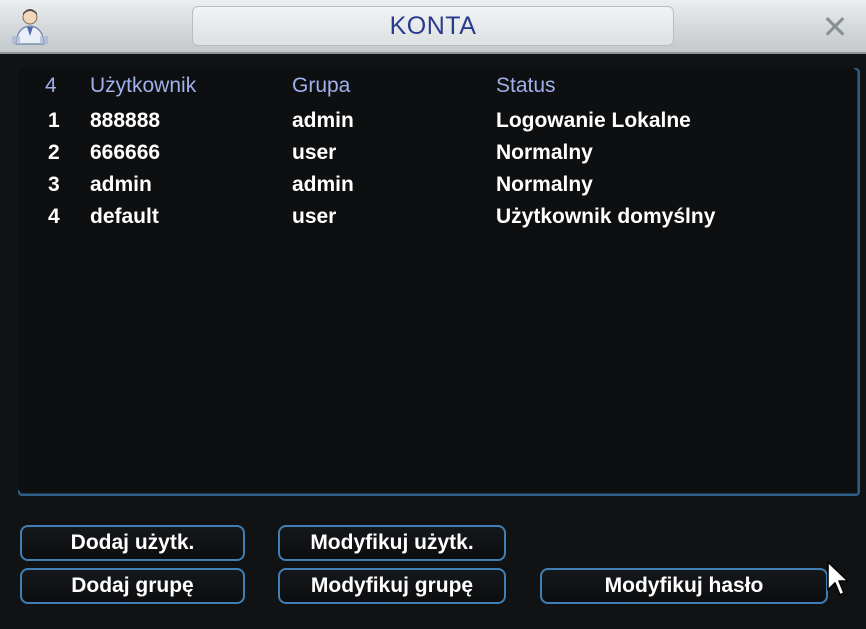 The image size is (866, 629). What do you see at coordinates (54, 216) in the screenshot?
I see `row-number: 4` at bounding box center [54, 216].